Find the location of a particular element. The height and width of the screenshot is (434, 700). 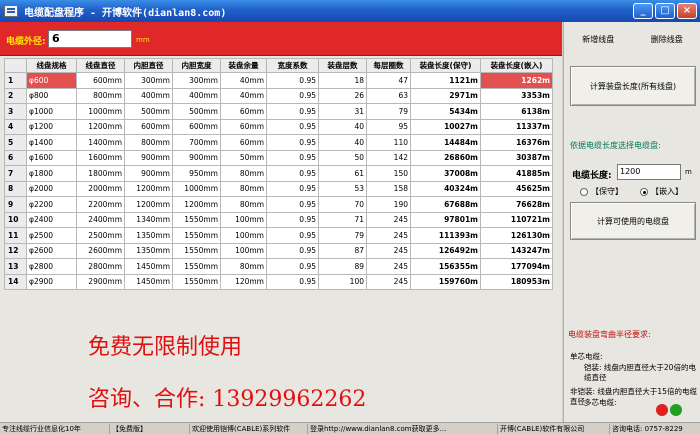

table-cell-turns: 47 is located at coordinates (388, 80).